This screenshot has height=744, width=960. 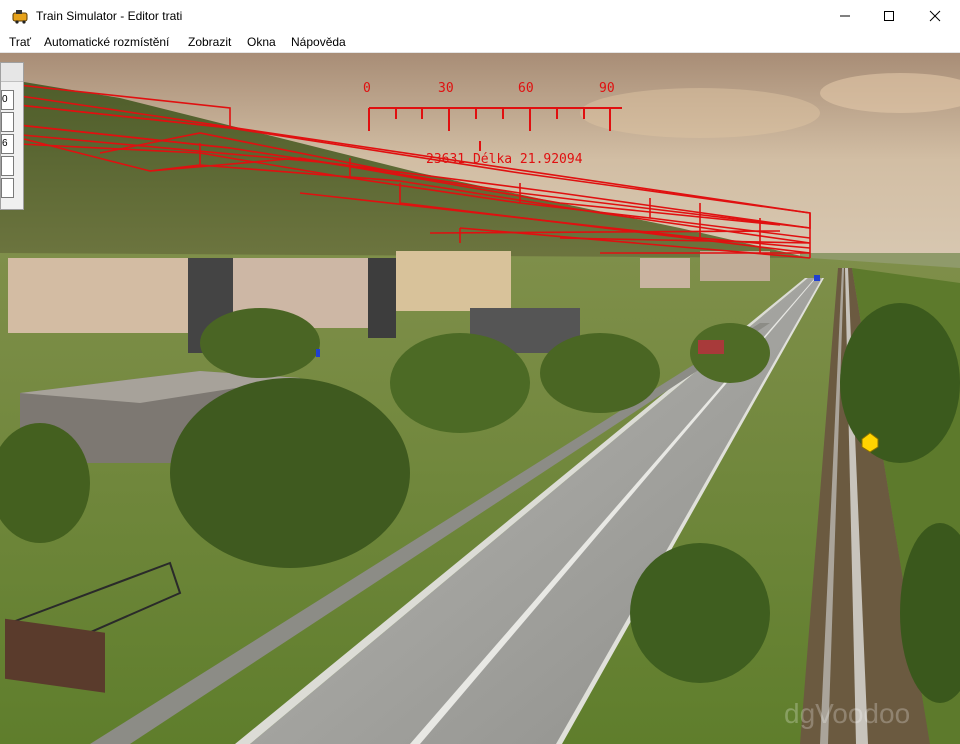 I want to click on menu-automaticke-rozmisteni: Automatické rozmístění, so click(x=106, y=42).